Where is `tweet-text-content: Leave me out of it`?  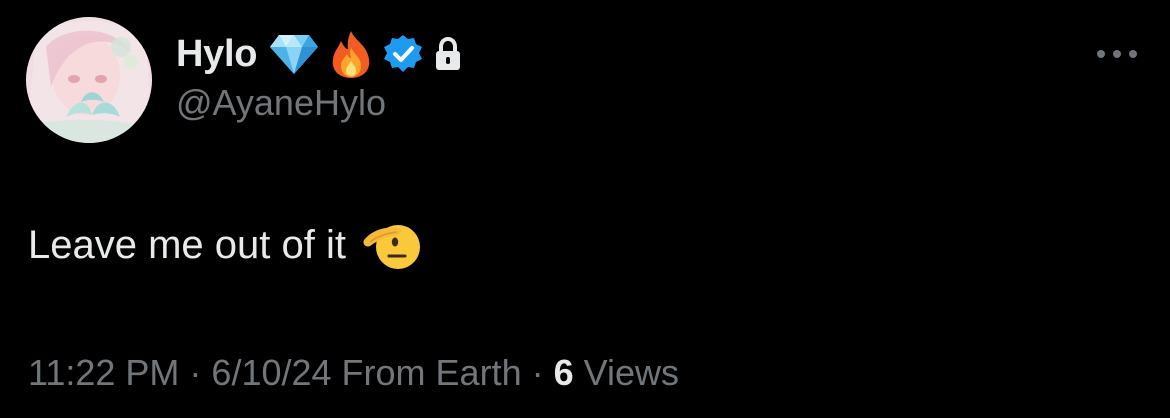 tweet-text-content: Leave me out of it is located at coordinates (187, 244).